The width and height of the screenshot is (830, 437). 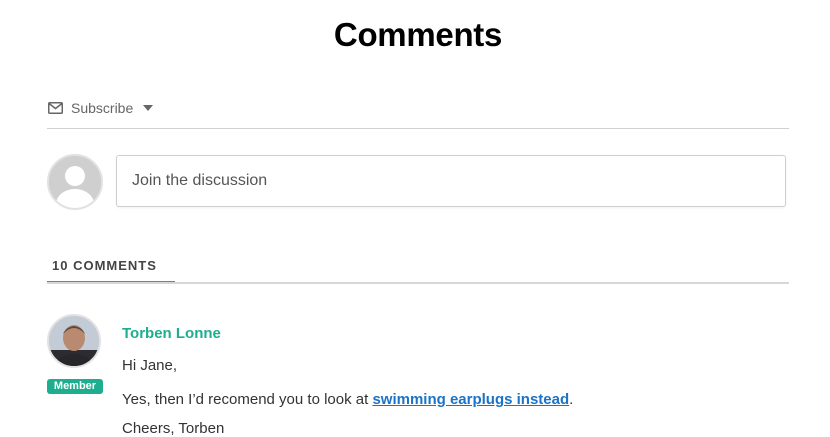 I want to click on comment-author: Torben Lonne, so click(x=171, y=333).